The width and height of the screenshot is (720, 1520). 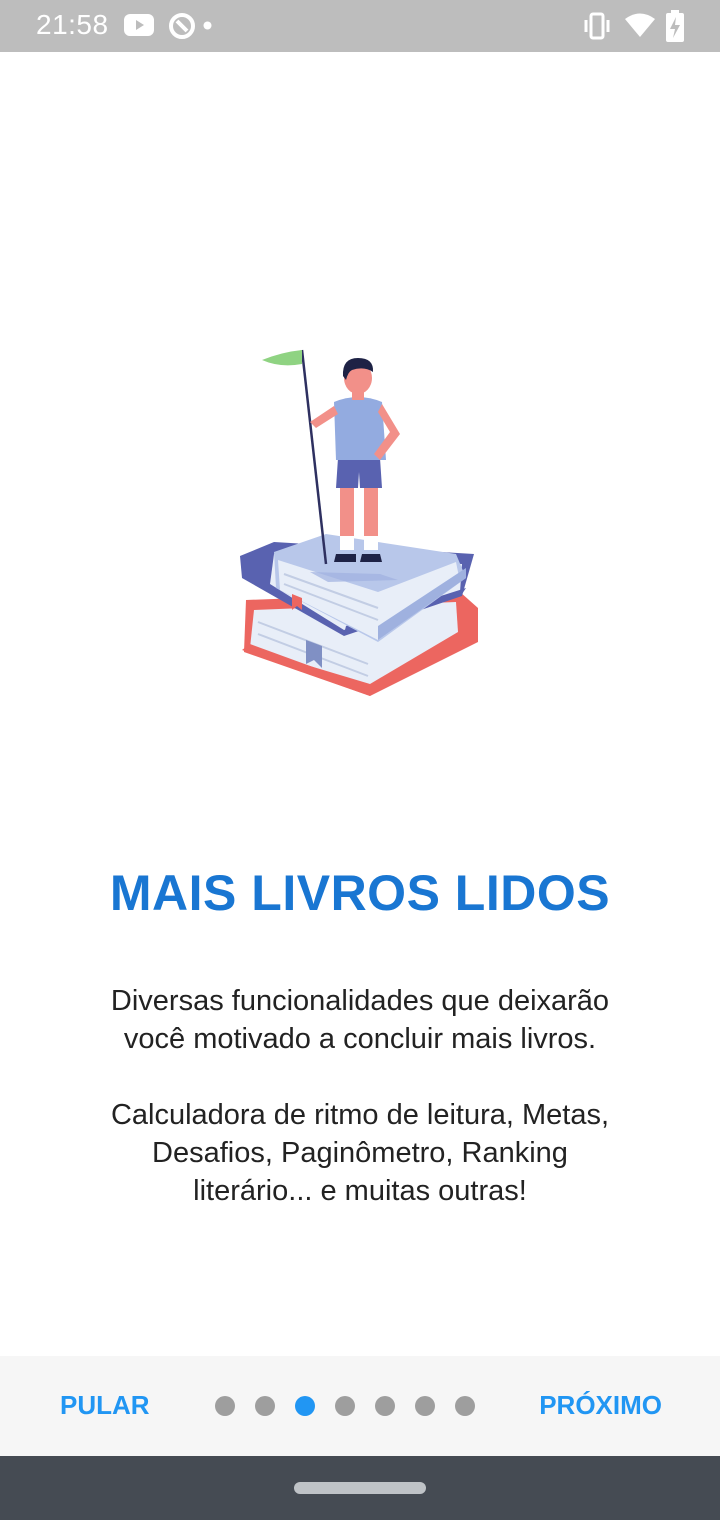 What do you see at coordinates (600, 1405) in the screenshot?
I see `next-button: PRÓXIMO` at bounding box center [600, 1405].